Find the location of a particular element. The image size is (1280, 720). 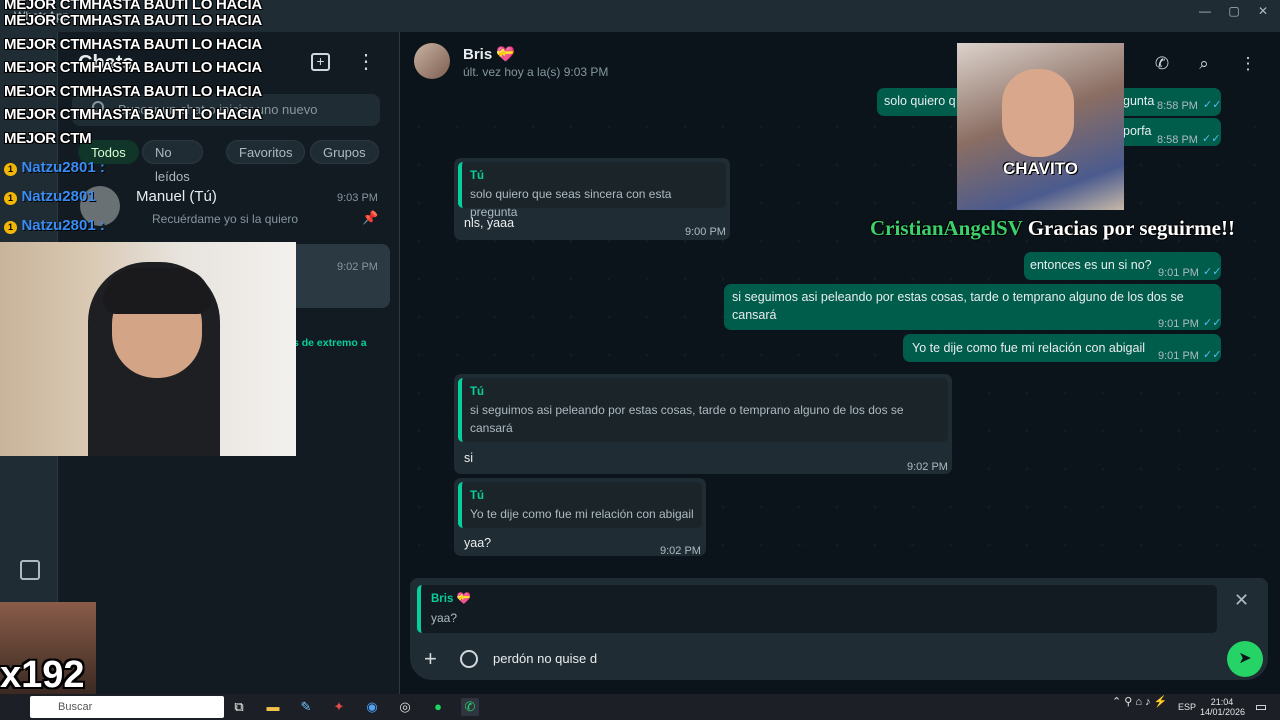

sticker-emoji-icon is located at coordinates (469, 659).